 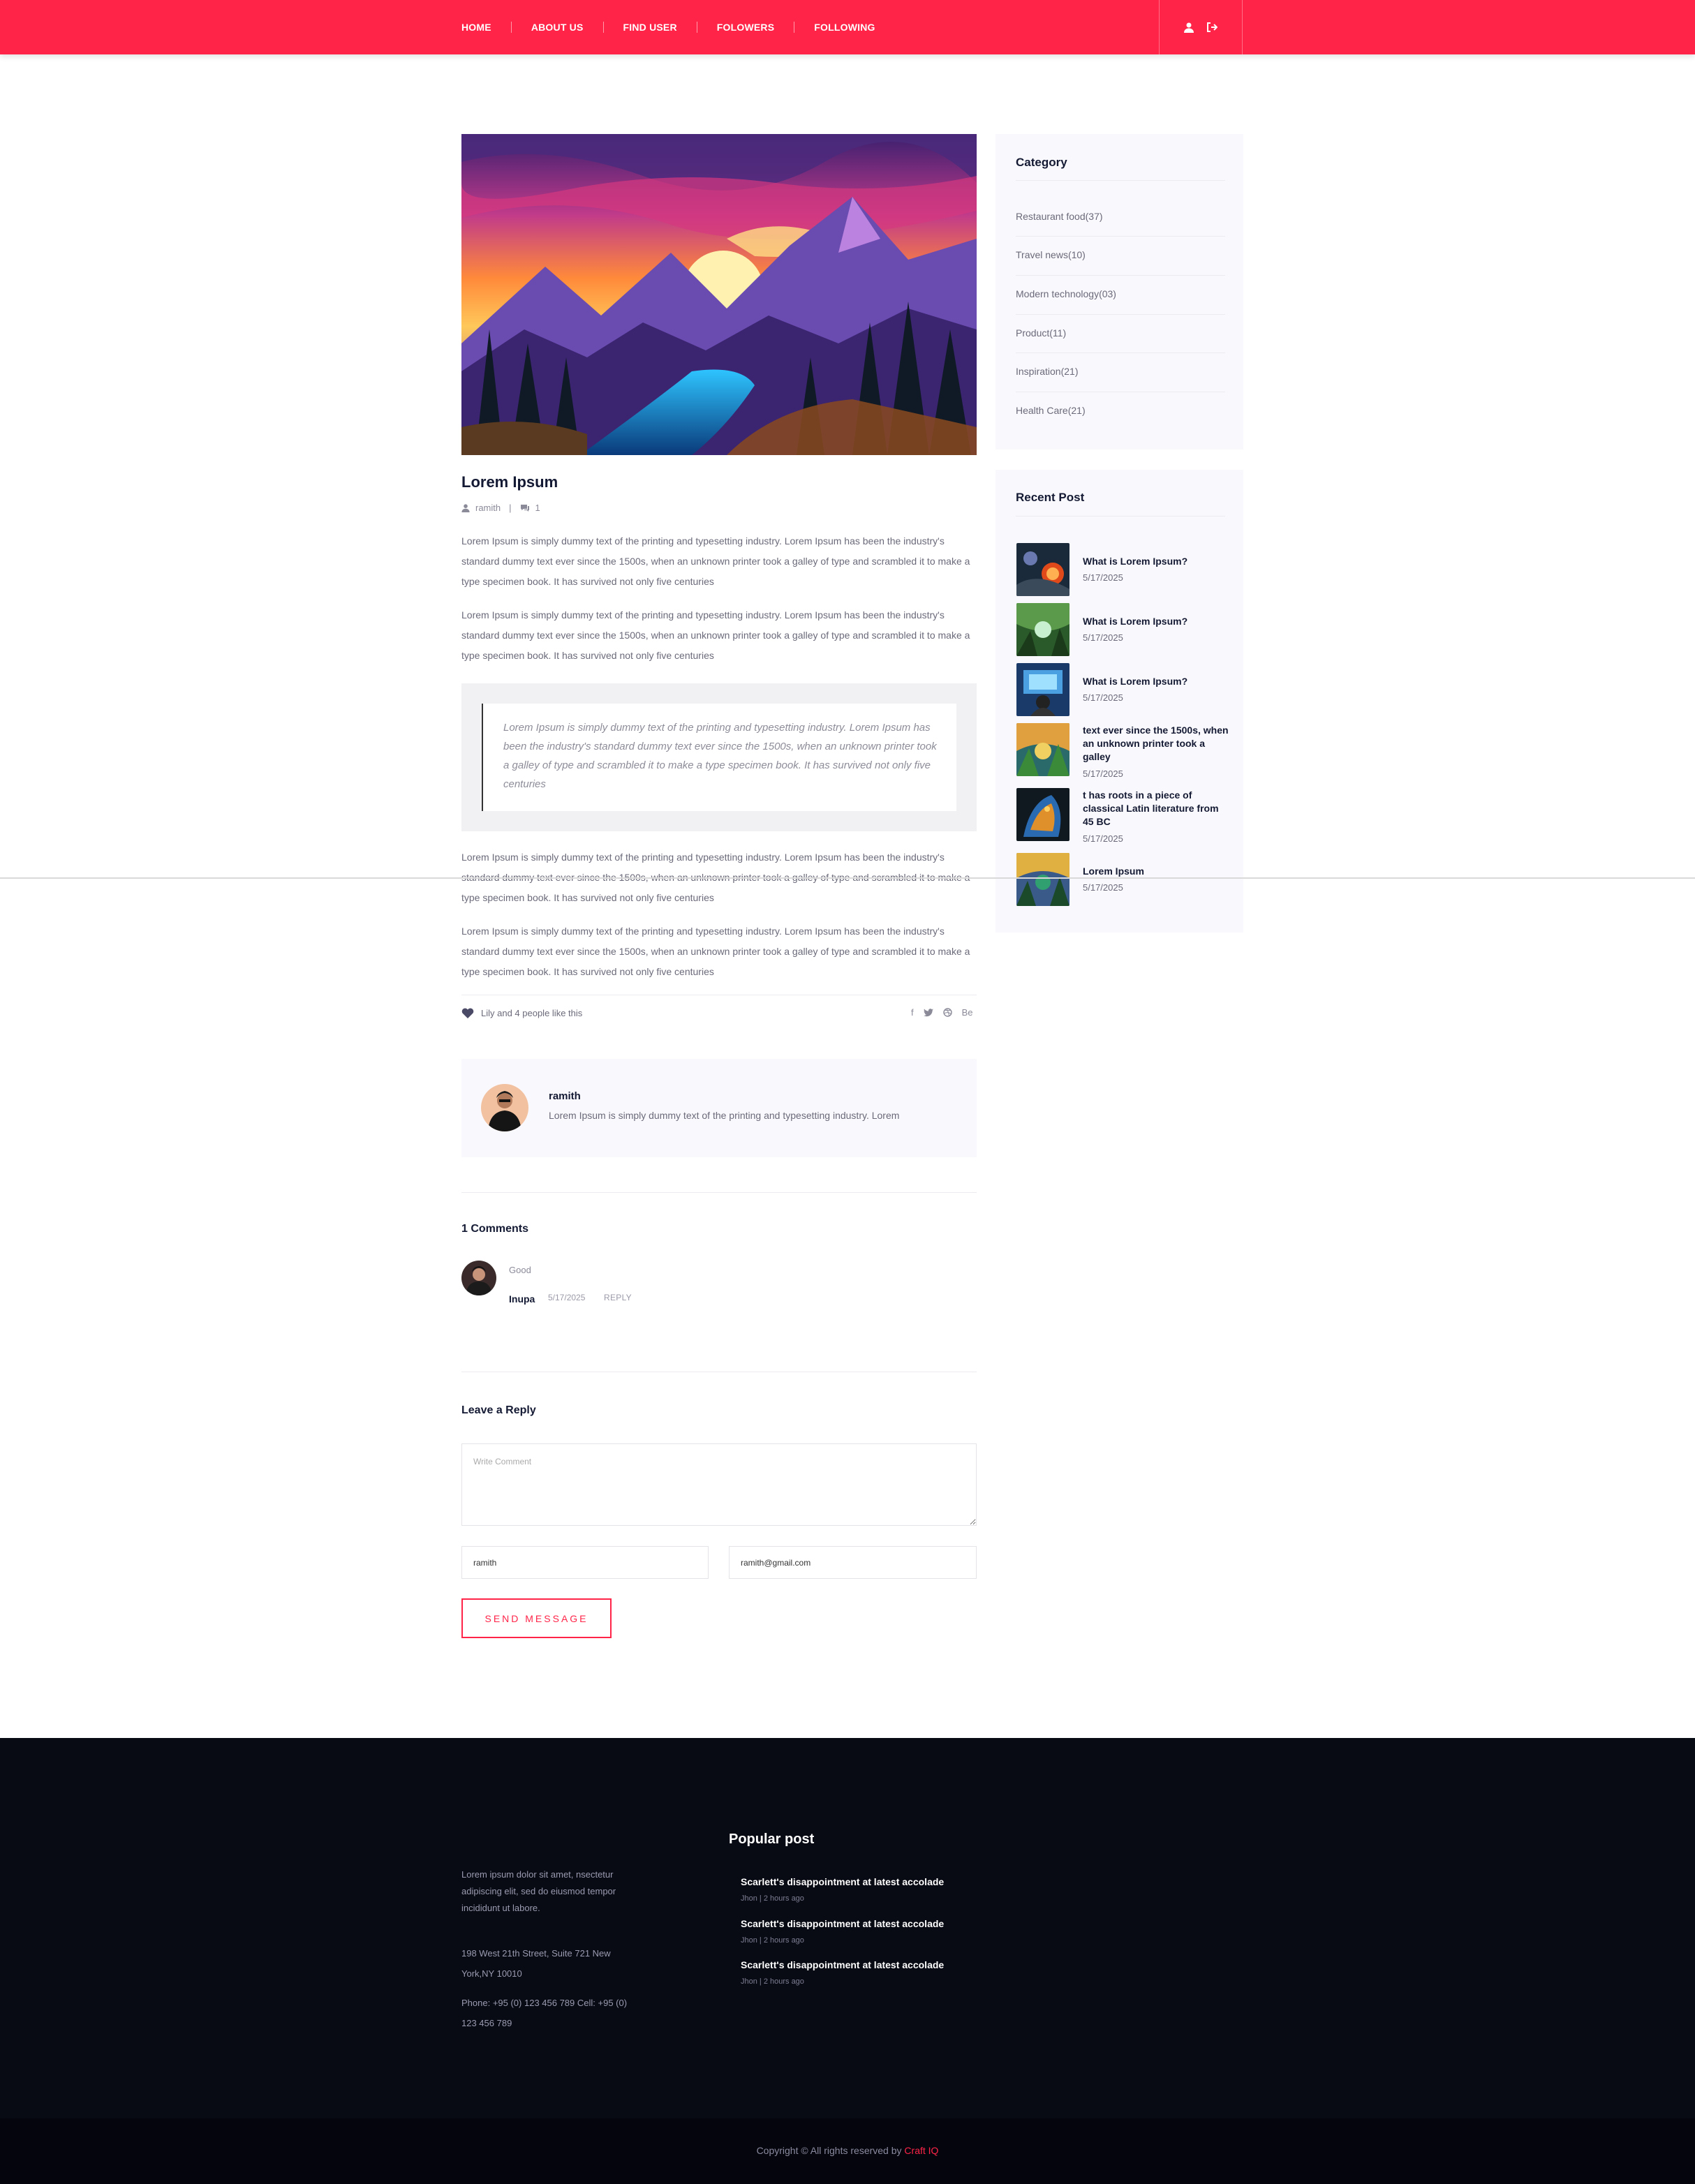 I want to click on copyright-text: Copyright © All rights reserved by, so click(x=830, y=2150).